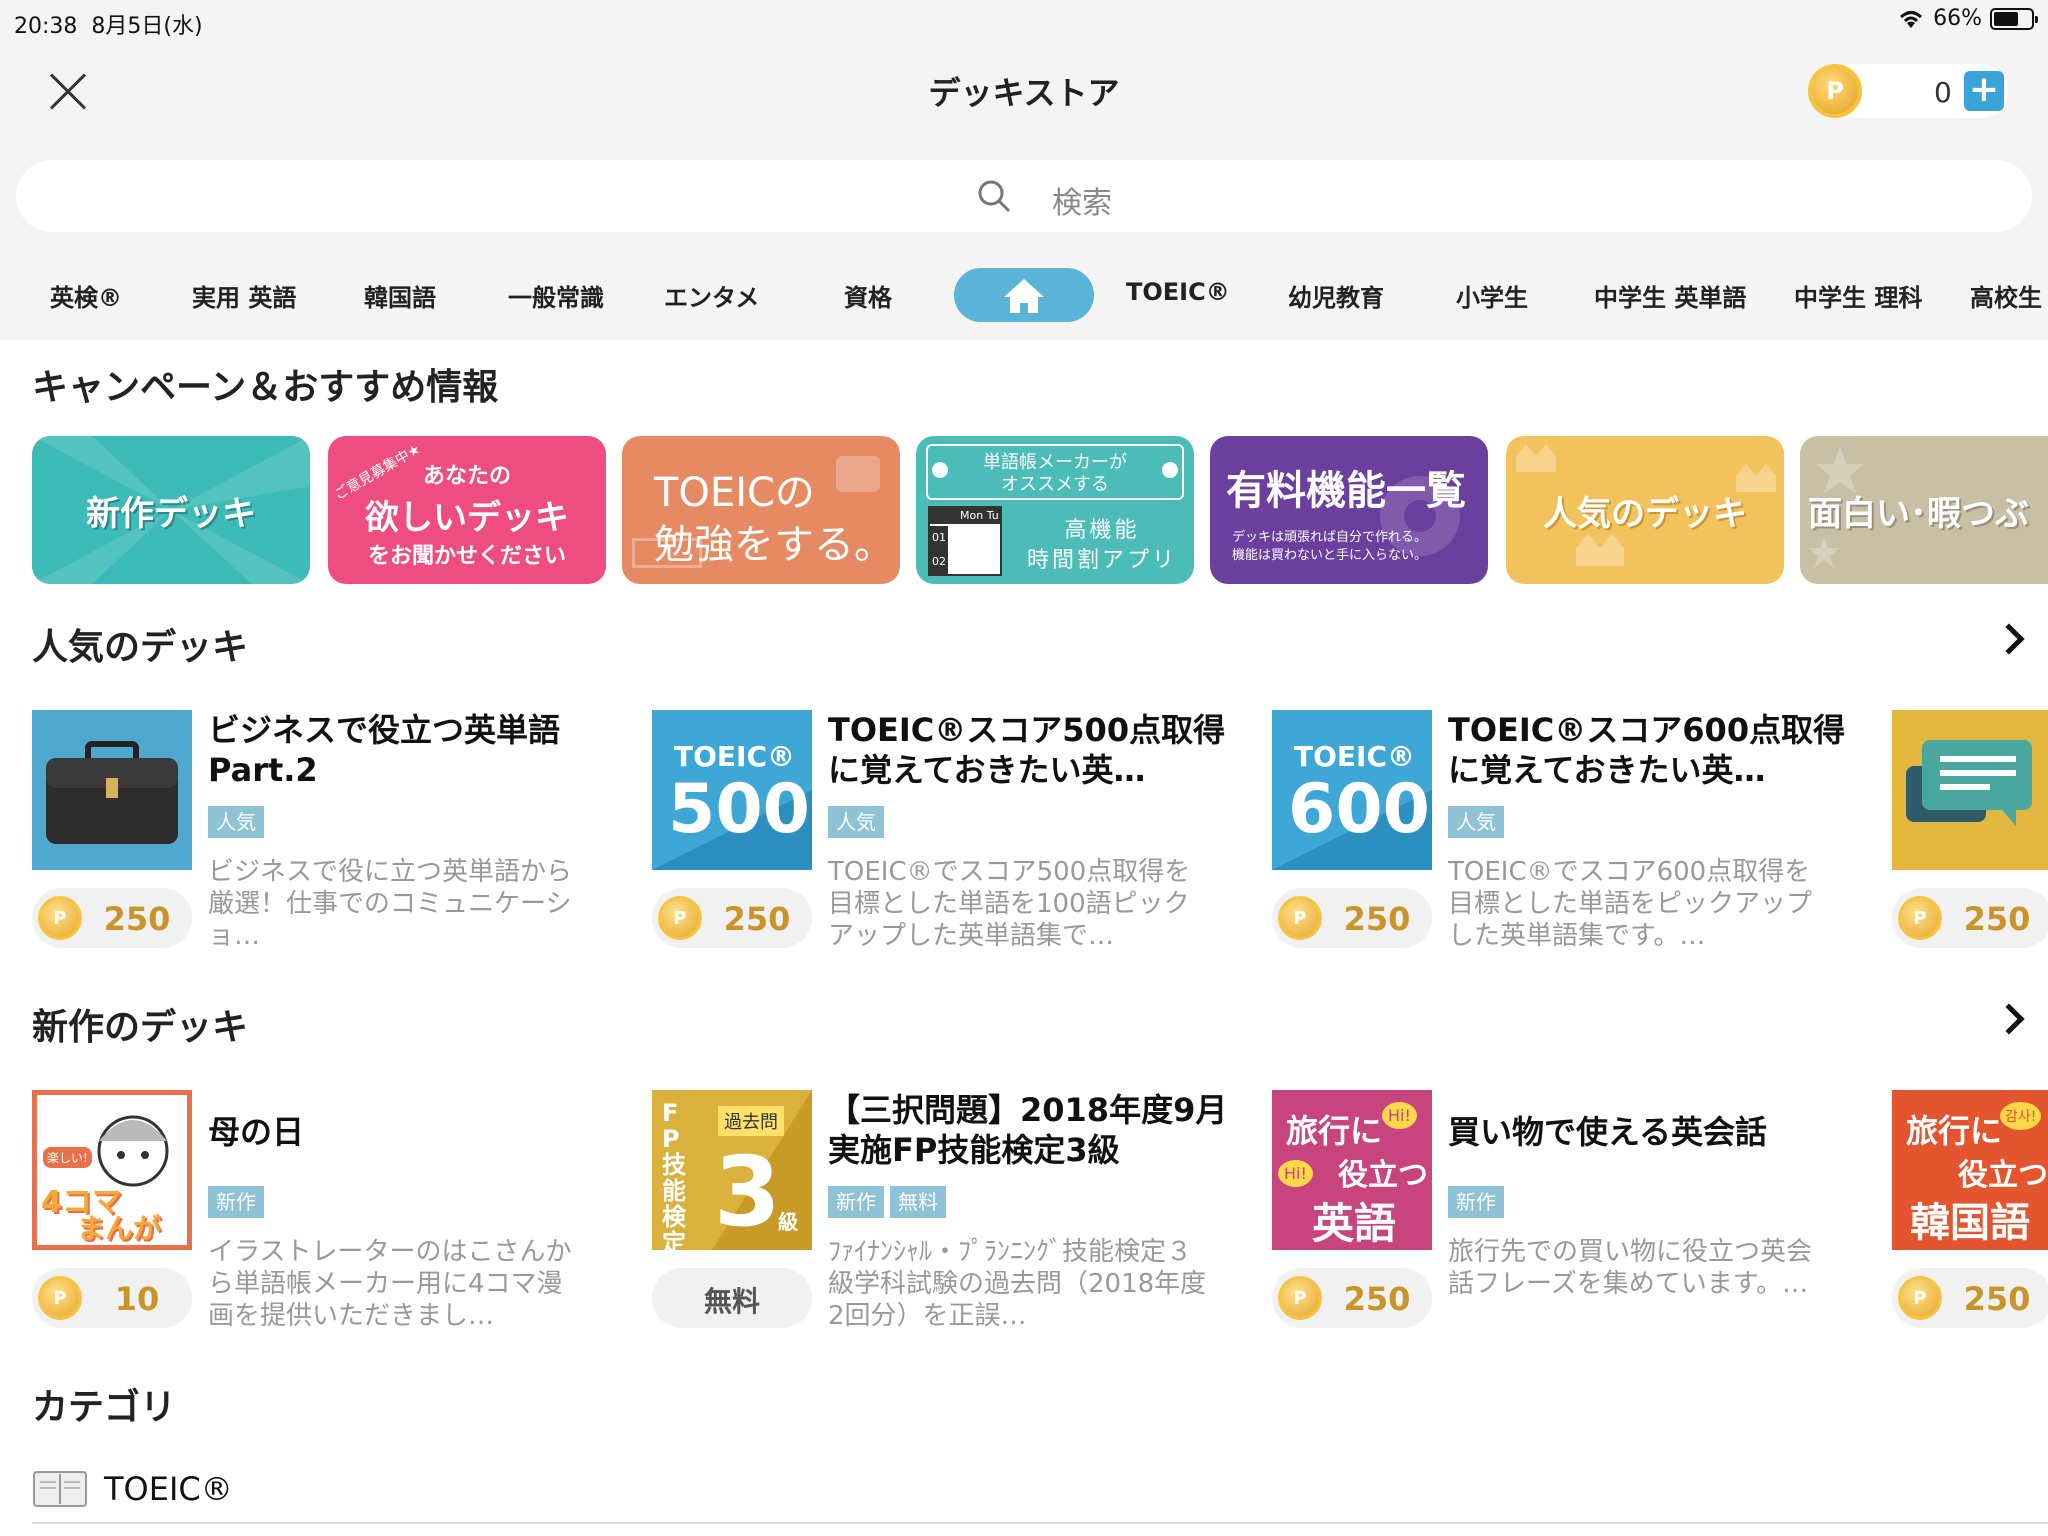 This screenshot has height=1536, width=2048. Describe the element at coordinates (1970, 835) in the screenshot. I see `deck-card: P 250` at that location.